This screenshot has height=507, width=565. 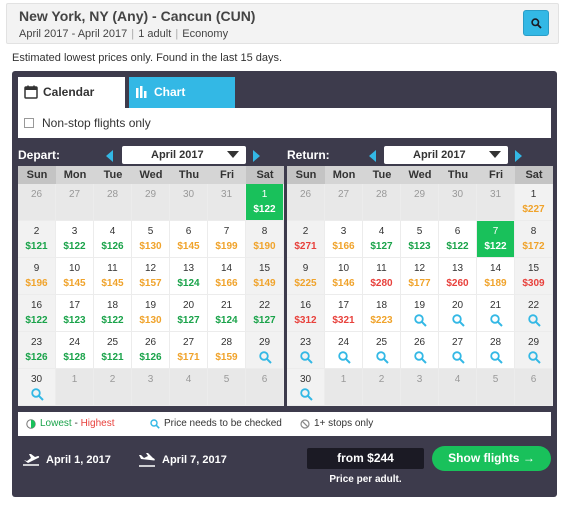 I want to click on calendar-day: 12 $177, so click(x=420, y=276).